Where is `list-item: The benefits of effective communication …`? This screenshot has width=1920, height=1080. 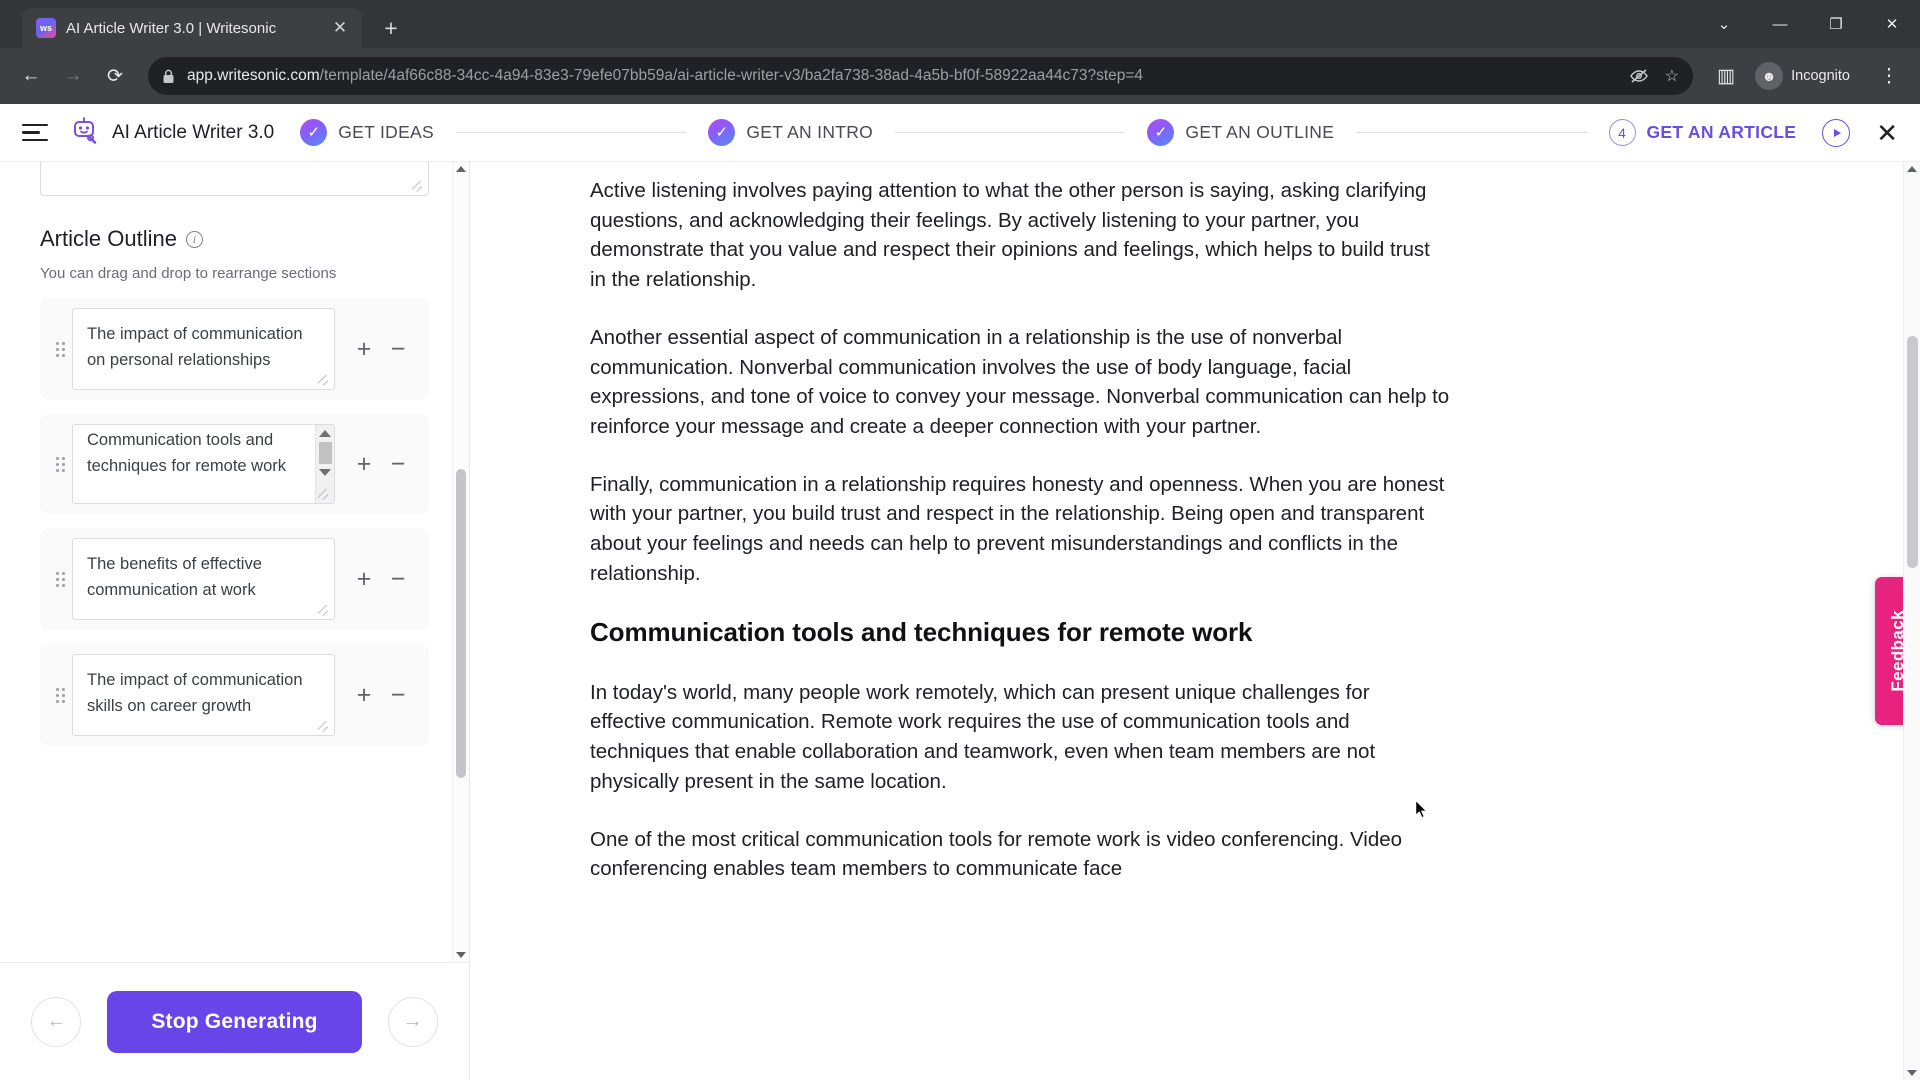
list-item: The benefits of effective communication … is located at coordinates (234, 579).